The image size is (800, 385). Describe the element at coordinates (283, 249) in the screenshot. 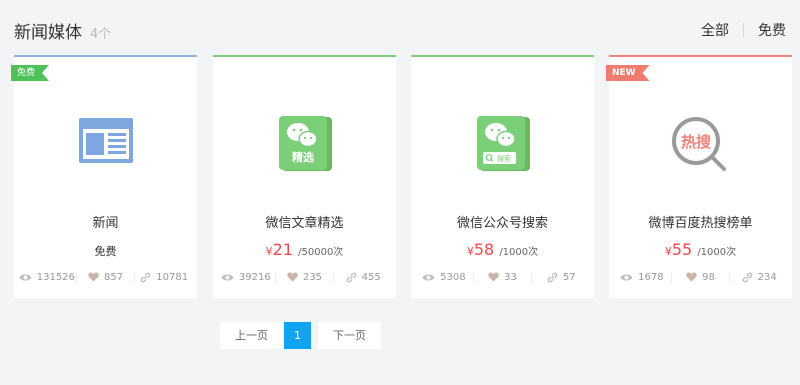

I see `price-value: 21` at that location.